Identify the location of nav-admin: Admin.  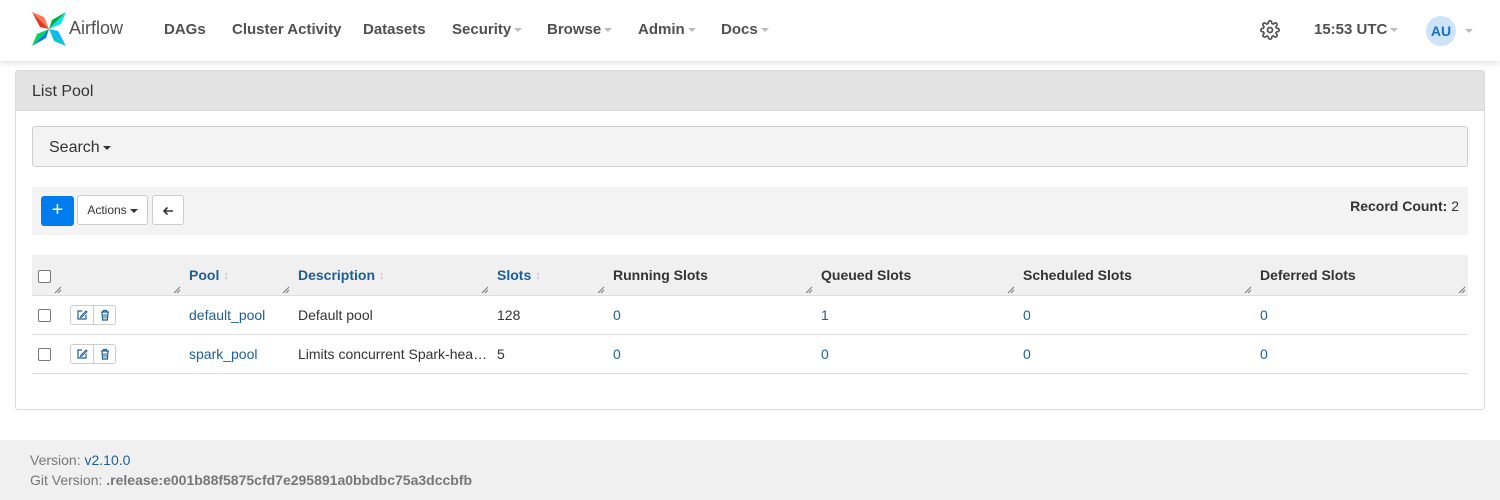
(667, 29).